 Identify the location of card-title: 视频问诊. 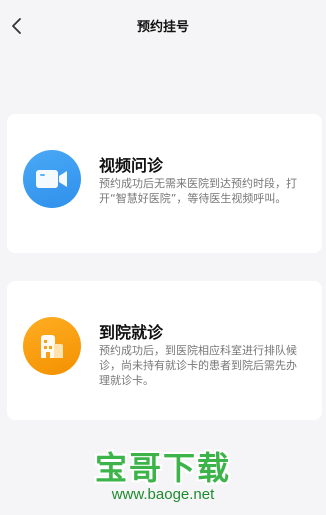
(131, 165).